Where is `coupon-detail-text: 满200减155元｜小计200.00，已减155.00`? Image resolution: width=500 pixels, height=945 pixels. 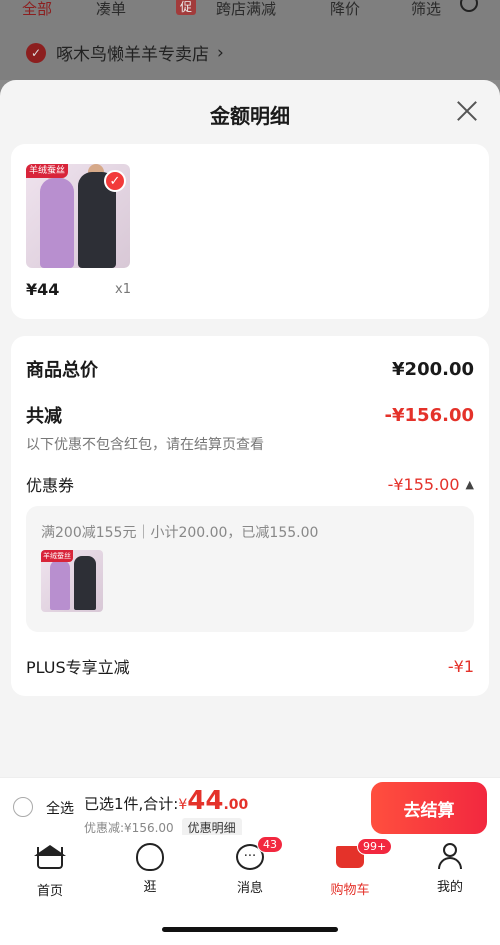 coupon-detail-text: 满200减155元｜小计200.00，已减155.00 is located at coordinates (180, 533).